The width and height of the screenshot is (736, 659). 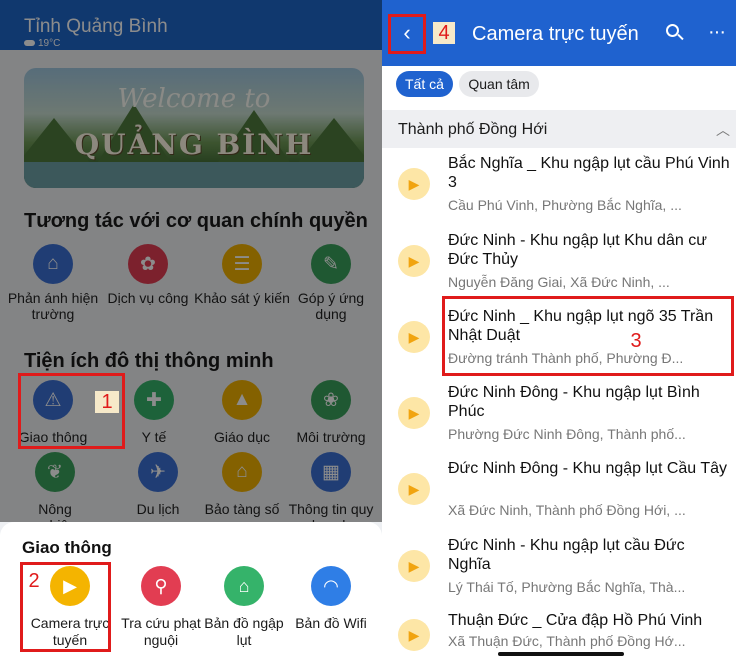 I want to click on highlight-box-back, so click(x=407, y=34).